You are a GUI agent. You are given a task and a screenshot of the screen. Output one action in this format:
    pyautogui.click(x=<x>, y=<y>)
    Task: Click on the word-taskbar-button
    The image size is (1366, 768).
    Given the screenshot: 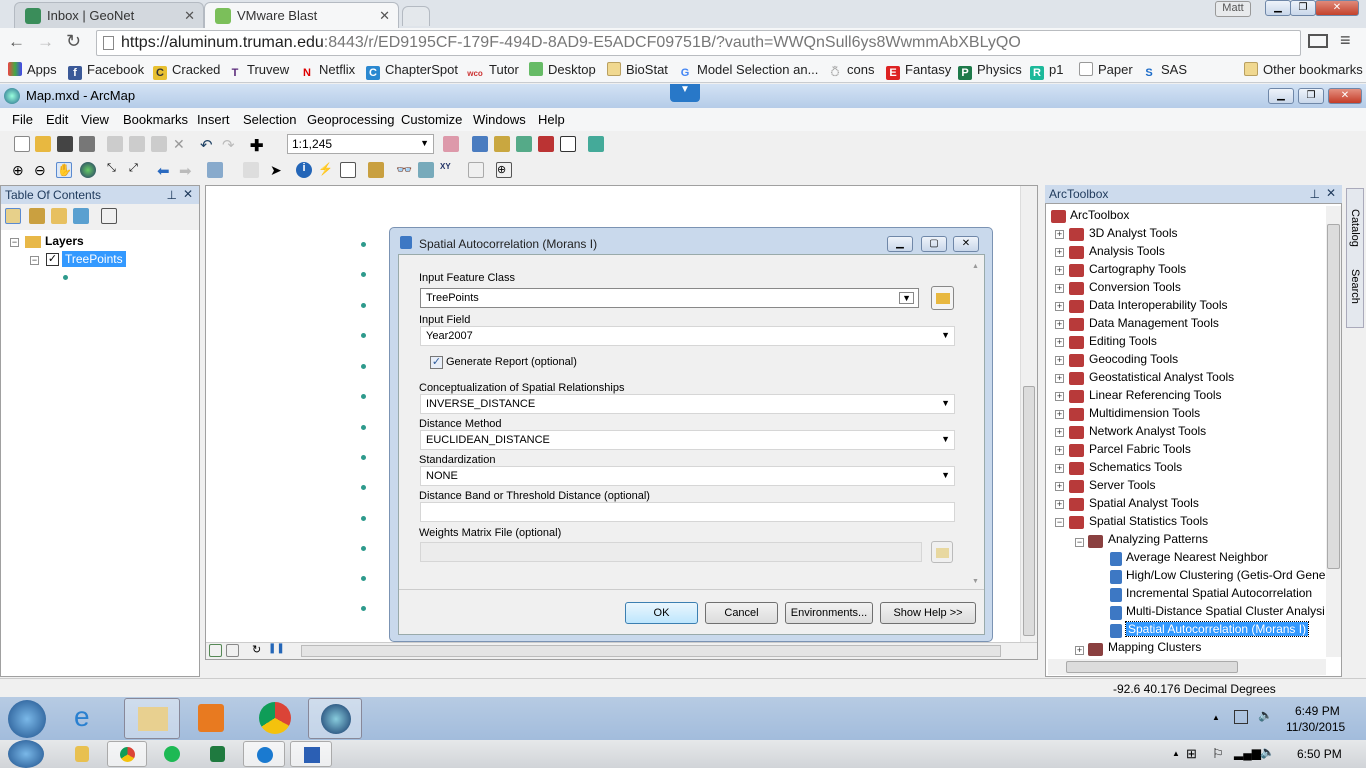 What is the action you would take?
    pyautogui.click(x=311, y=754)
    